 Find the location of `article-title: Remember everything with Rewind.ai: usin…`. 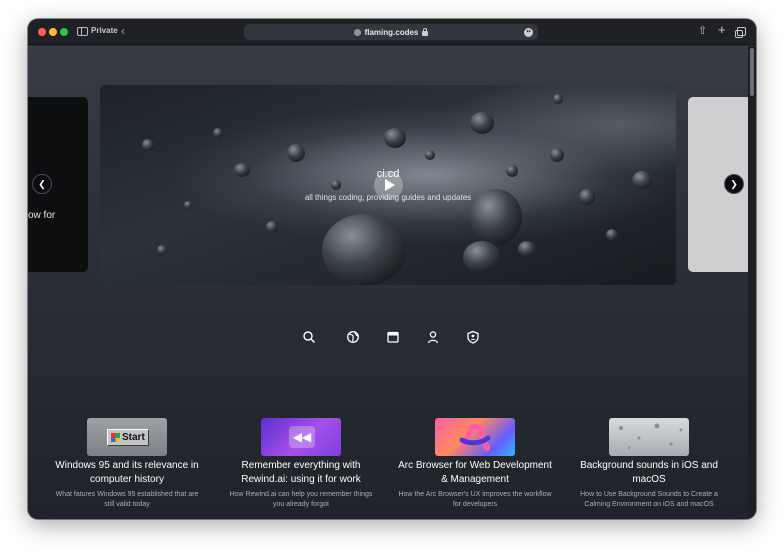

article-title: Remember everything with Rewind.ai: usin… is located at coordinates (301, 473).